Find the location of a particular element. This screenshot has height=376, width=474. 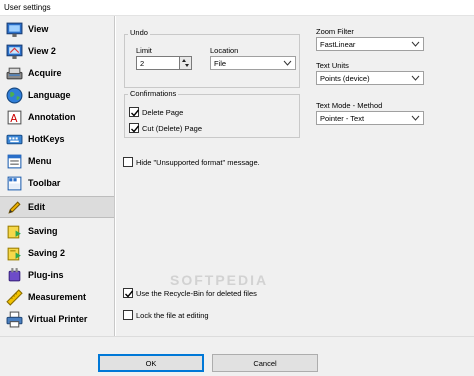

hide-unsupported-label: Hide "Unsupported format" message. is located at coordinates (198, 162).